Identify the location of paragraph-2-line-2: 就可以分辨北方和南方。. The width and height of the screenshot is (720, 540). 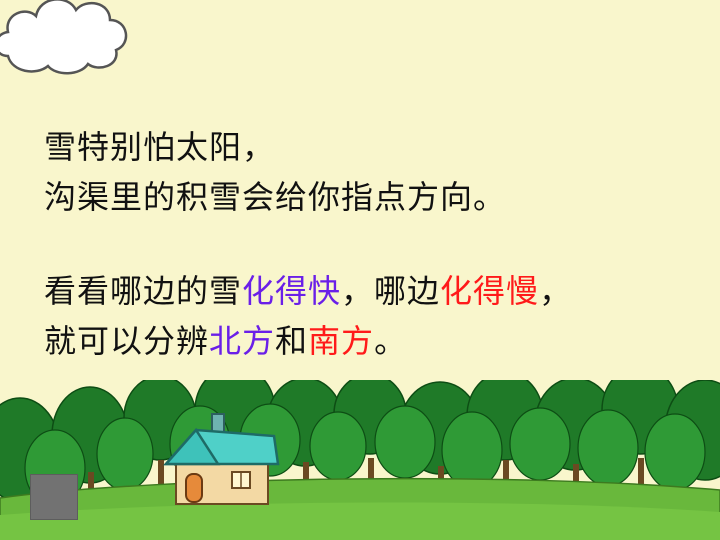
(308, 341).